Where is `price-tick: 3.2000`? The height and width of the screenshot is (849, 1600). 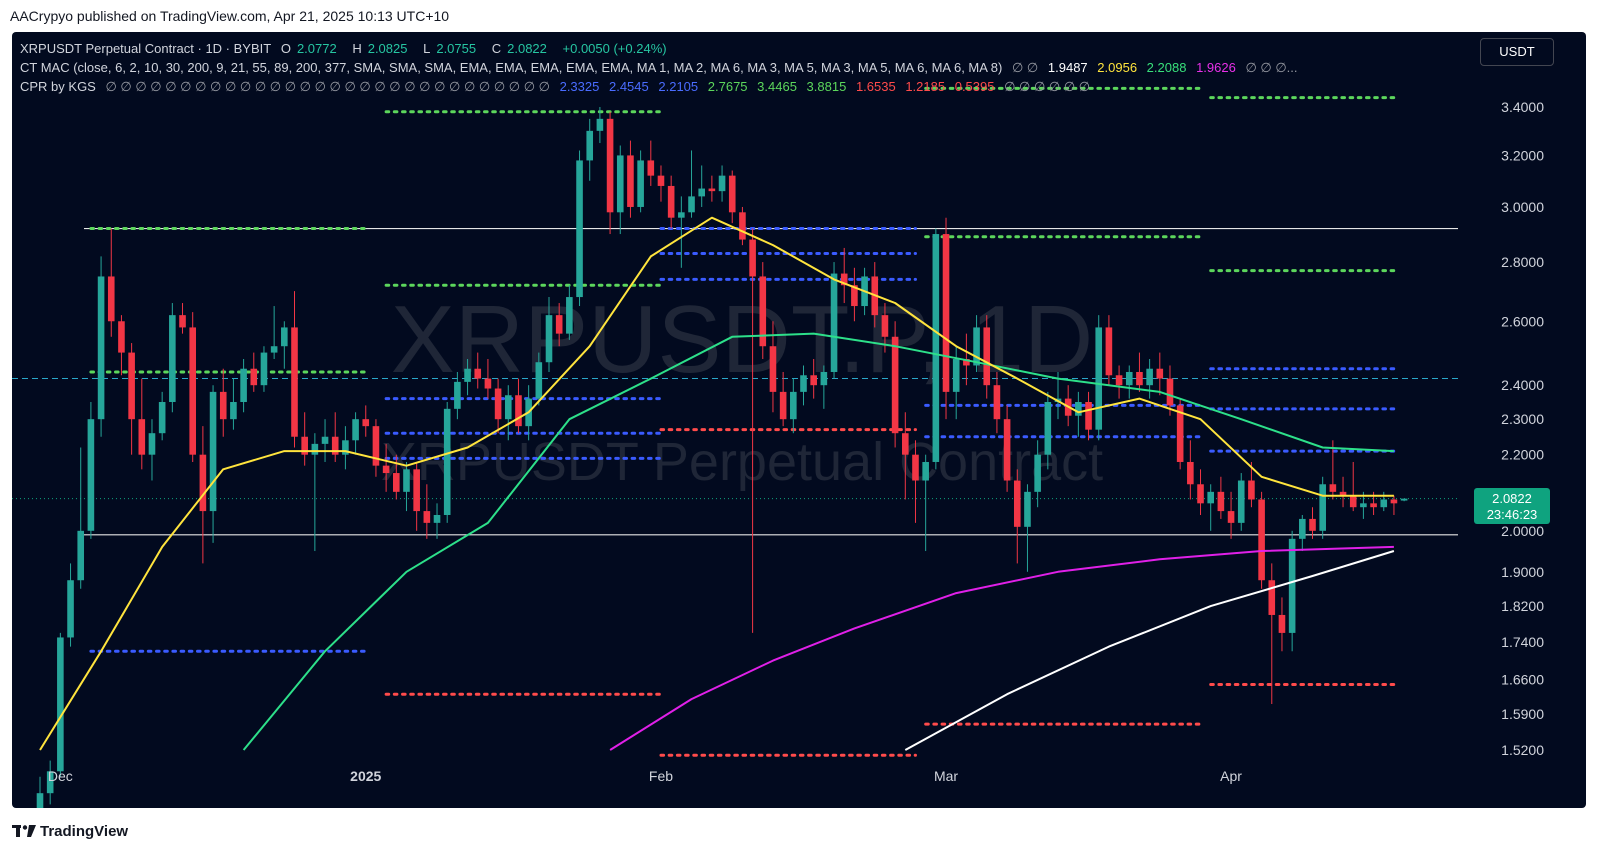 price-tick: 3.2000 is located at coordinates (1522, 155).